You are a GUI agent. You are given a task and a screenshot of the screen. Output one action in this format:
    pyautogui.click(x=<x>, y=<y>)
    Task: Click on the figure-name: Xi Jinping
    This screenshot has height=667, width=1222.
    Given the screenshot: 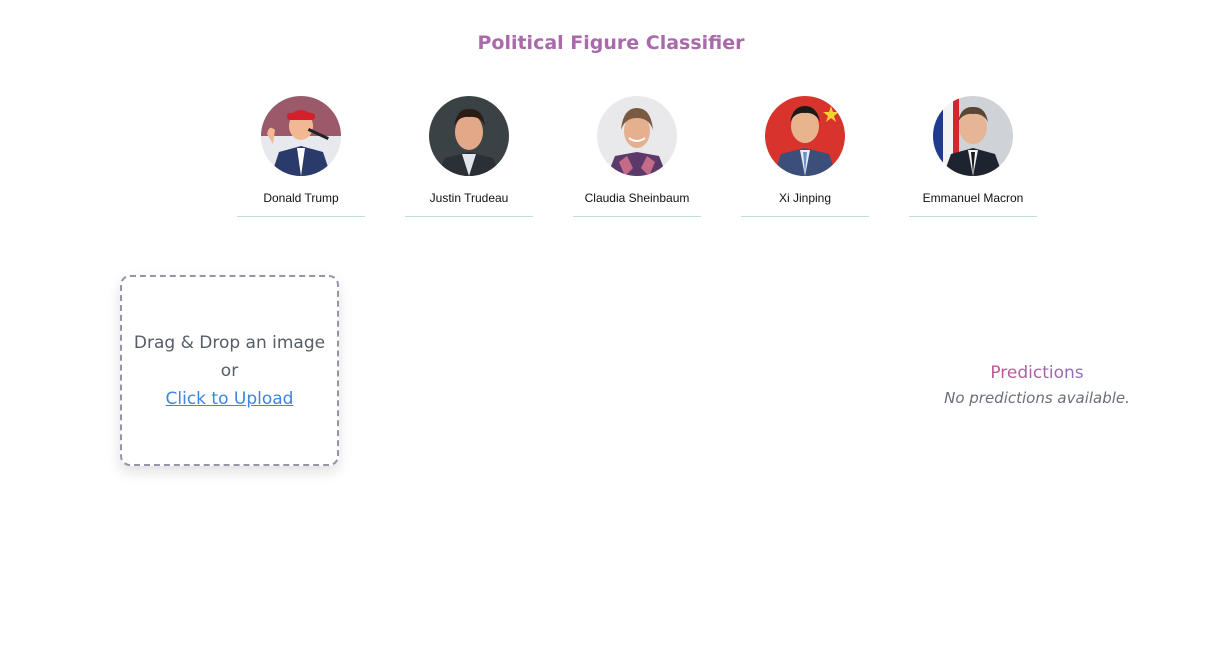 What is the action you would take?
    pyautogui.click(x=805, y=198)
    